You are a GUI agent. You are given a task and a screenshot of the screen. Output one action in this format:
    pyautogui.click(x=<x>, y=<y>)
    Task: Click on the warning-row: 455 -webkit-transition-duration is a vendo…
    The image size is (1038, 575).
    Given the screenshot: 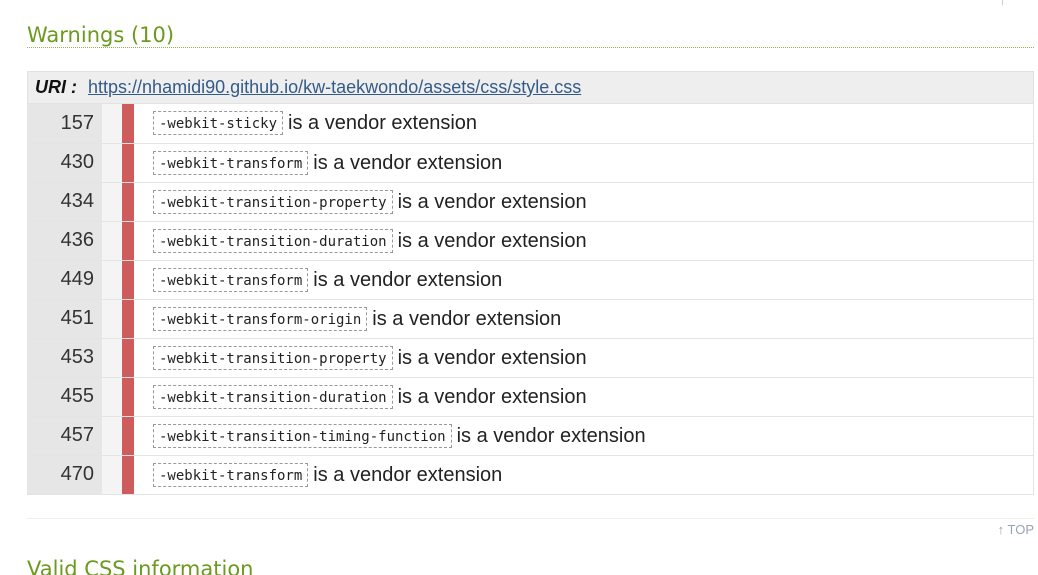 What is the action you would take?
    pyautogui.click(x=530, y=397)
    